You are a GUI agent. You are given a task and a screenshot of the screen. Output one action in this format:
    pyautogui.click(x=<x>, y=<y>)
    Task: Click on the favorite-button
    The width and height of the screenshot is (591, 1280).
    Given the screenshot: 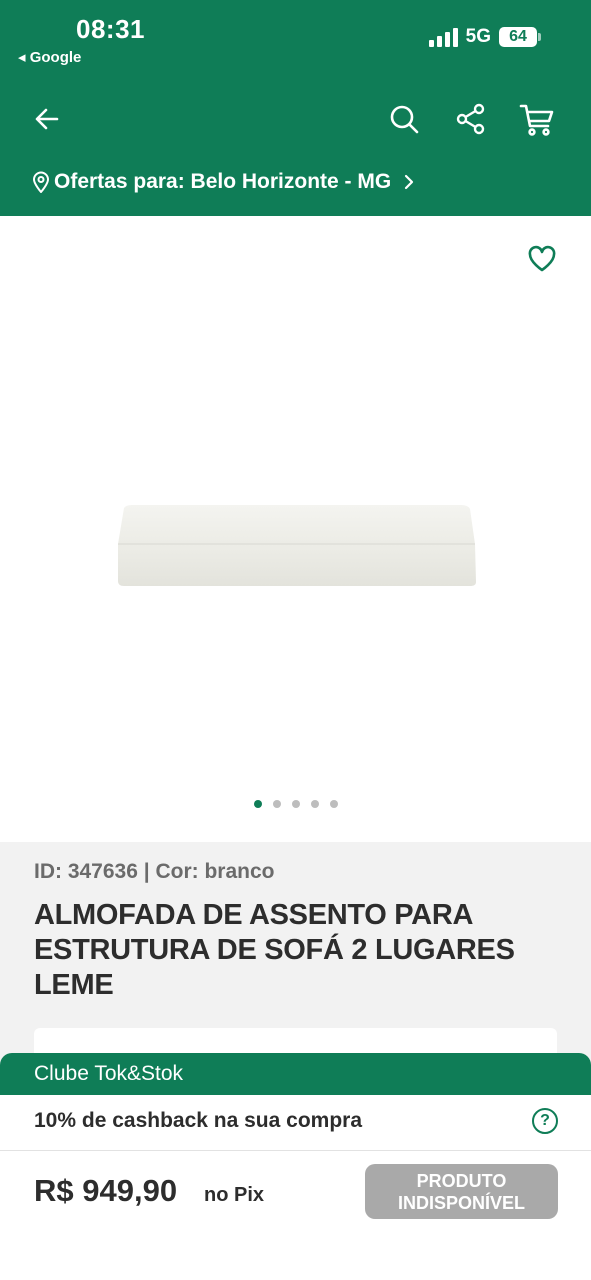 What is the action you would take?
    pyautogui.click(x=542, y=259)
    